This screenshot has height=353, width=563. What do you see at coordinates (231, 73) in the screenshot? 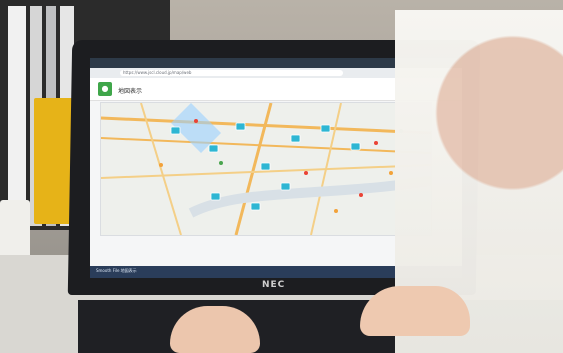
I see `url-field: https://www.jscl.cloud.jp/map/web` at bounding box center [231, 73].